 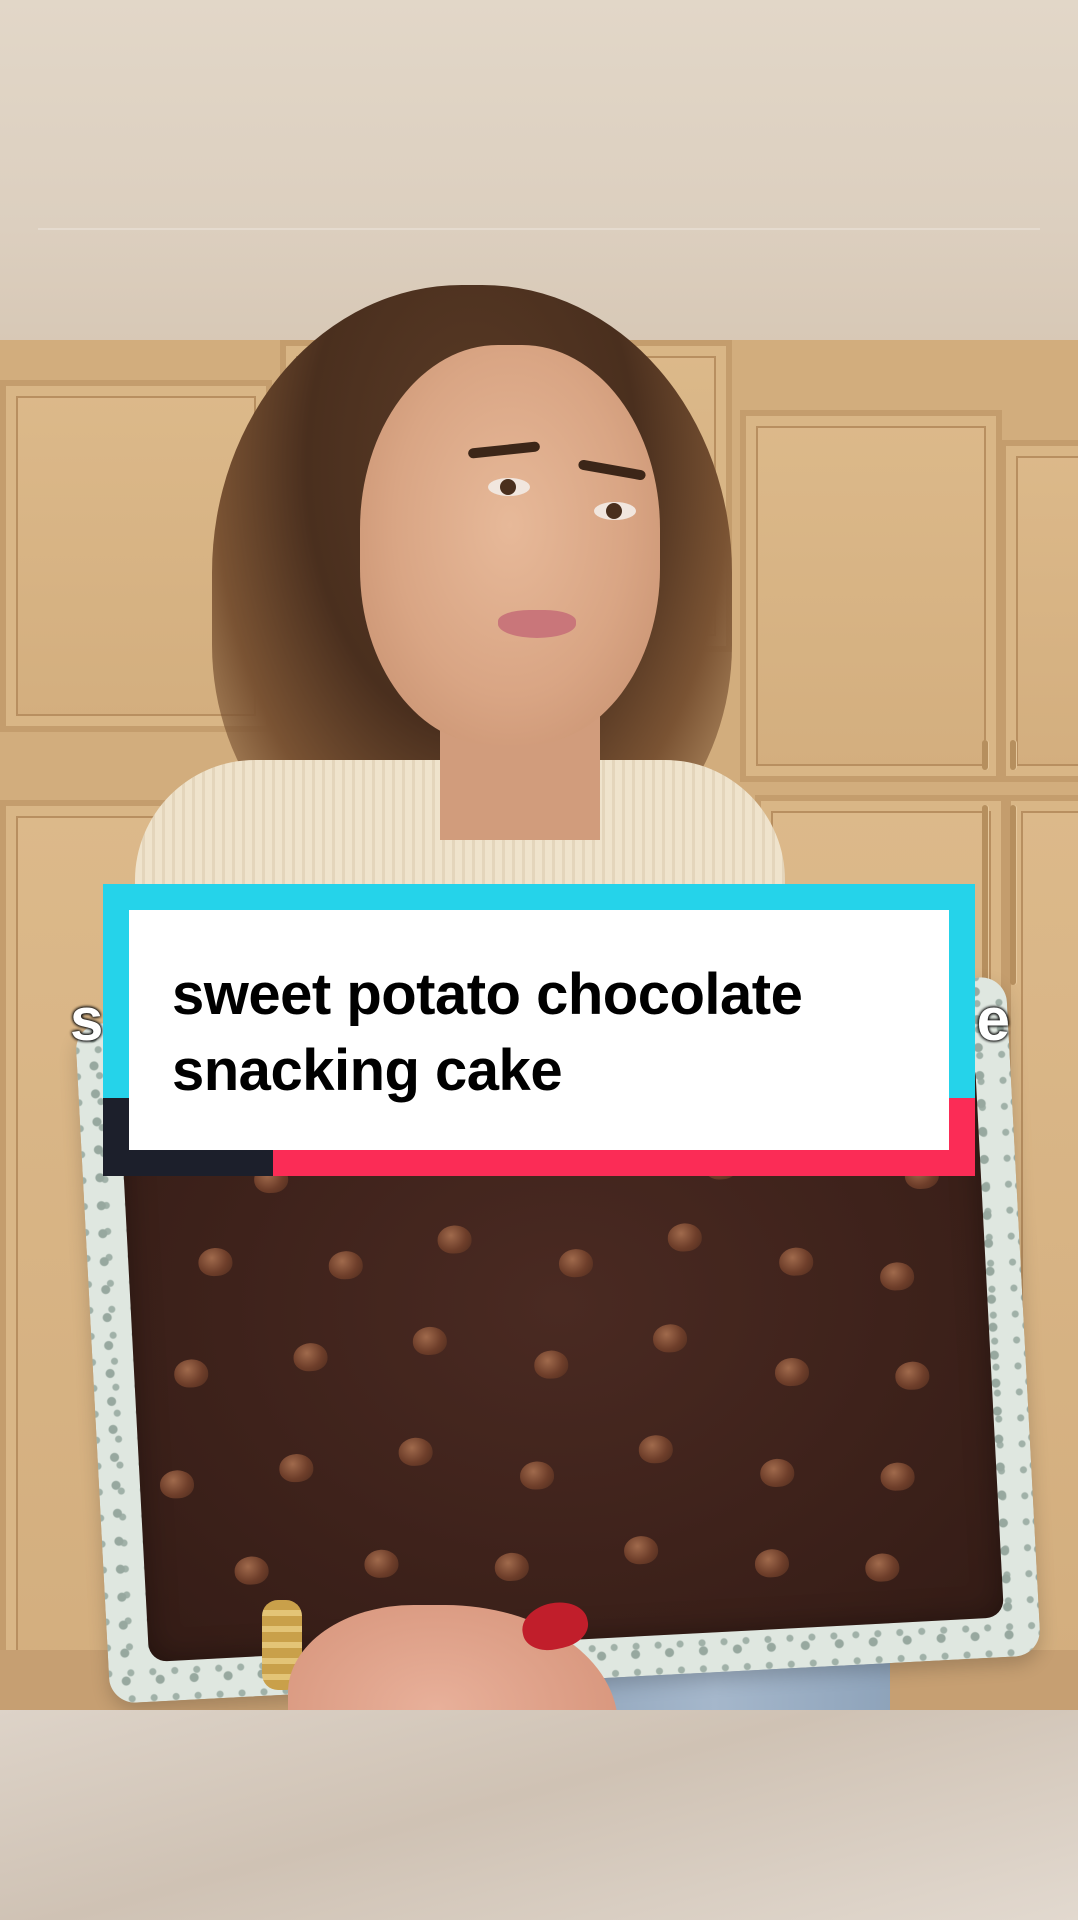 I want to click on lips, so click(x=537, y=624).